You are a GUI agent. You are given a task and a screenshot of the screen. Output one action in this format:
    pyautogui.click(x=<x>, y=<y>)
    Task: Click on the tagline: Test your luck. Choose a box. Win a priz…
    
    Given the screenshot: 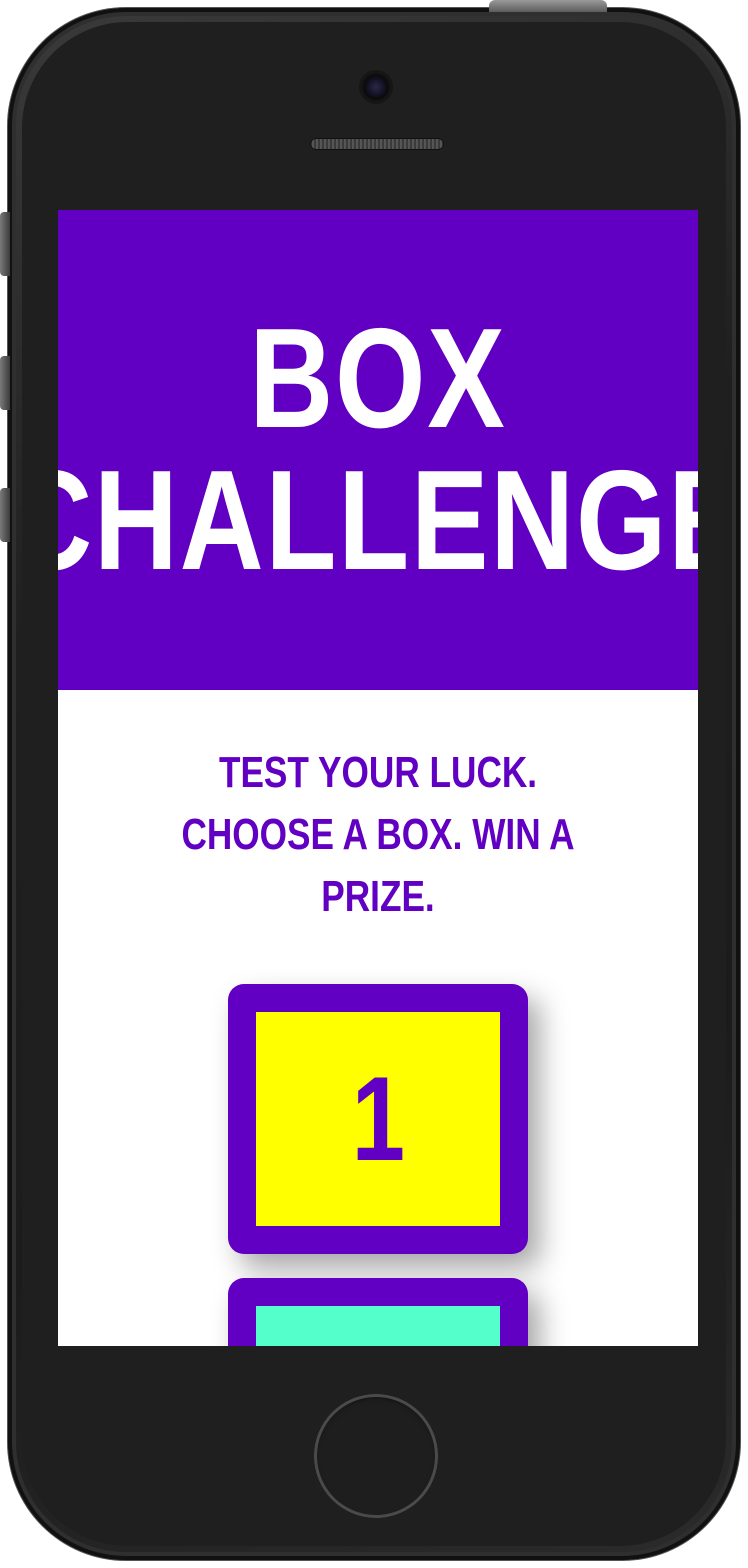 What is the action you would take?
    pyautogui.click(x=378, y=834)
    